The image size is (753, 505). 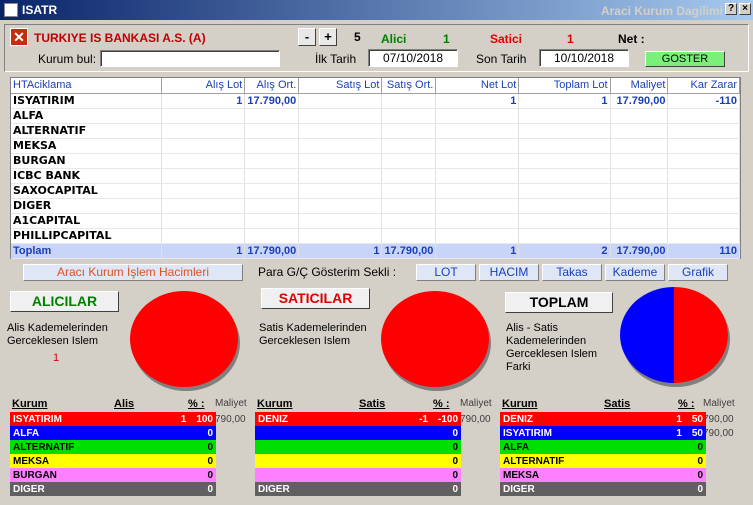 What do you see at coordinates (375, 176) in the screenshot?
I see `table-row: ICBC BANK` at bounding box center [375, 176].